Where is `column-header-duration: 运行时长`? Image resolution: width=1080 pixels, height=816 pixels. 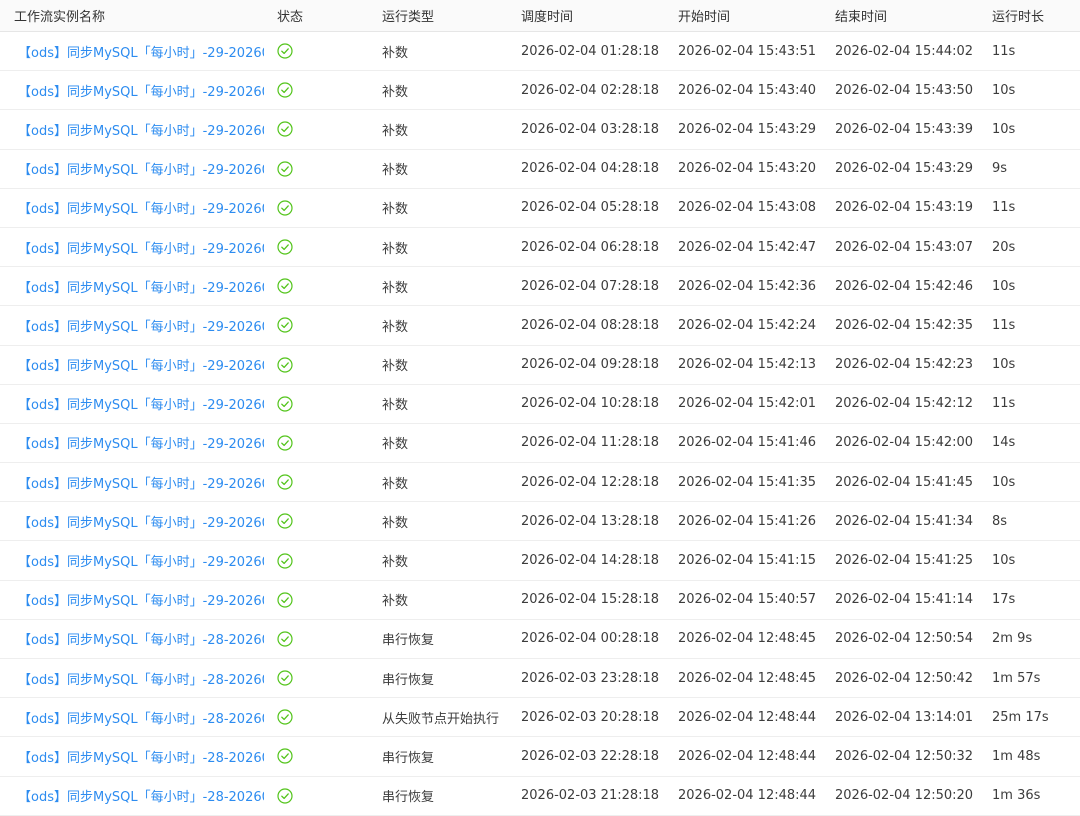
column-header-duration: 运行时长 is located at coordinates (1029, 15).